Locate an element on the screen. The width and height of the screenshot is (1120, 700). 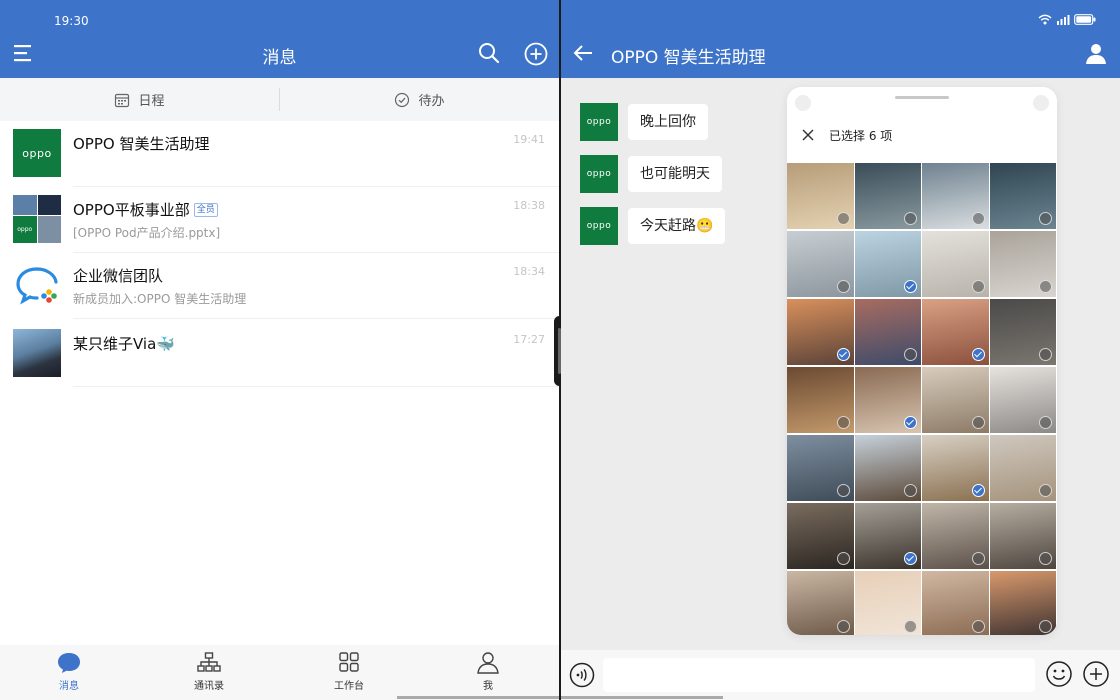
message-row: oppo 也可能明天 is located at coordinates (651, 174).